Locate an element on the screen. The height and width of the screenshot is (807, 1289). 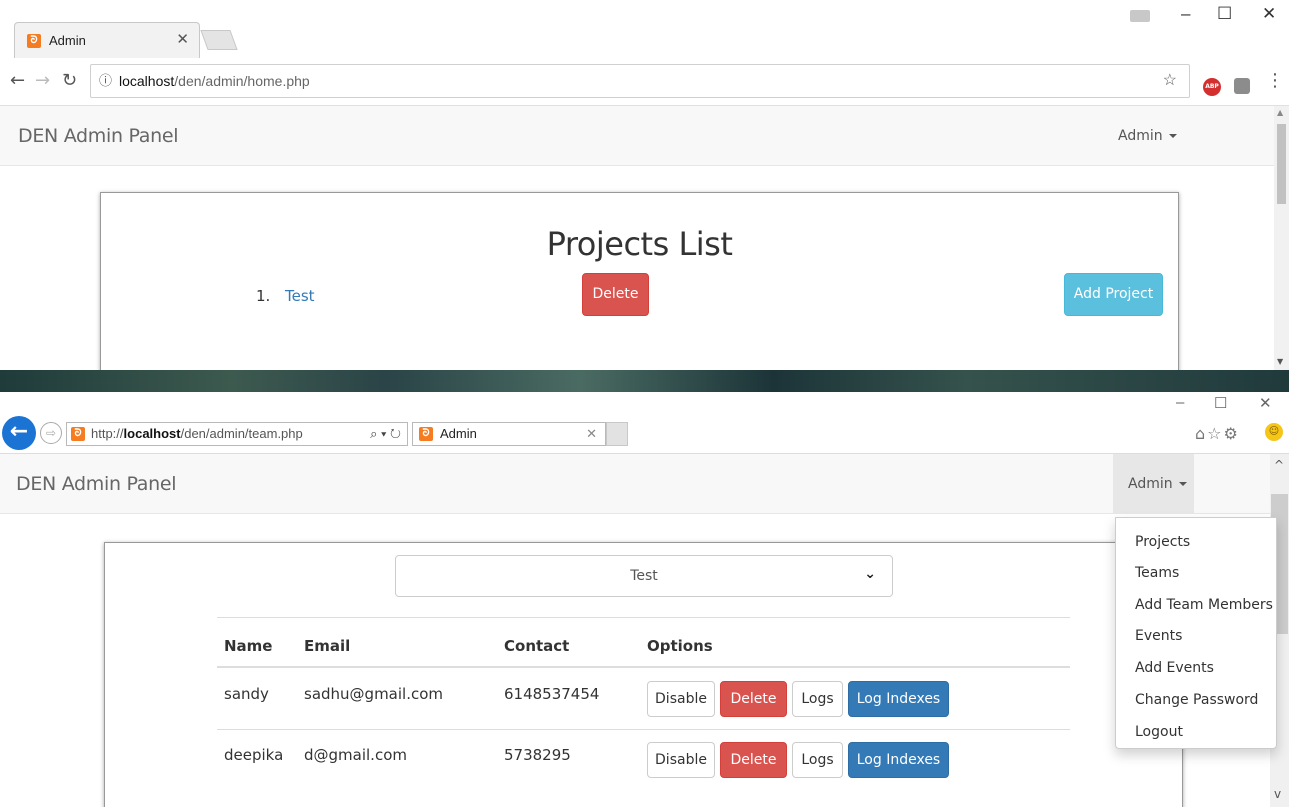
scrollbar-thumb is located at coordinates (1281, 164).